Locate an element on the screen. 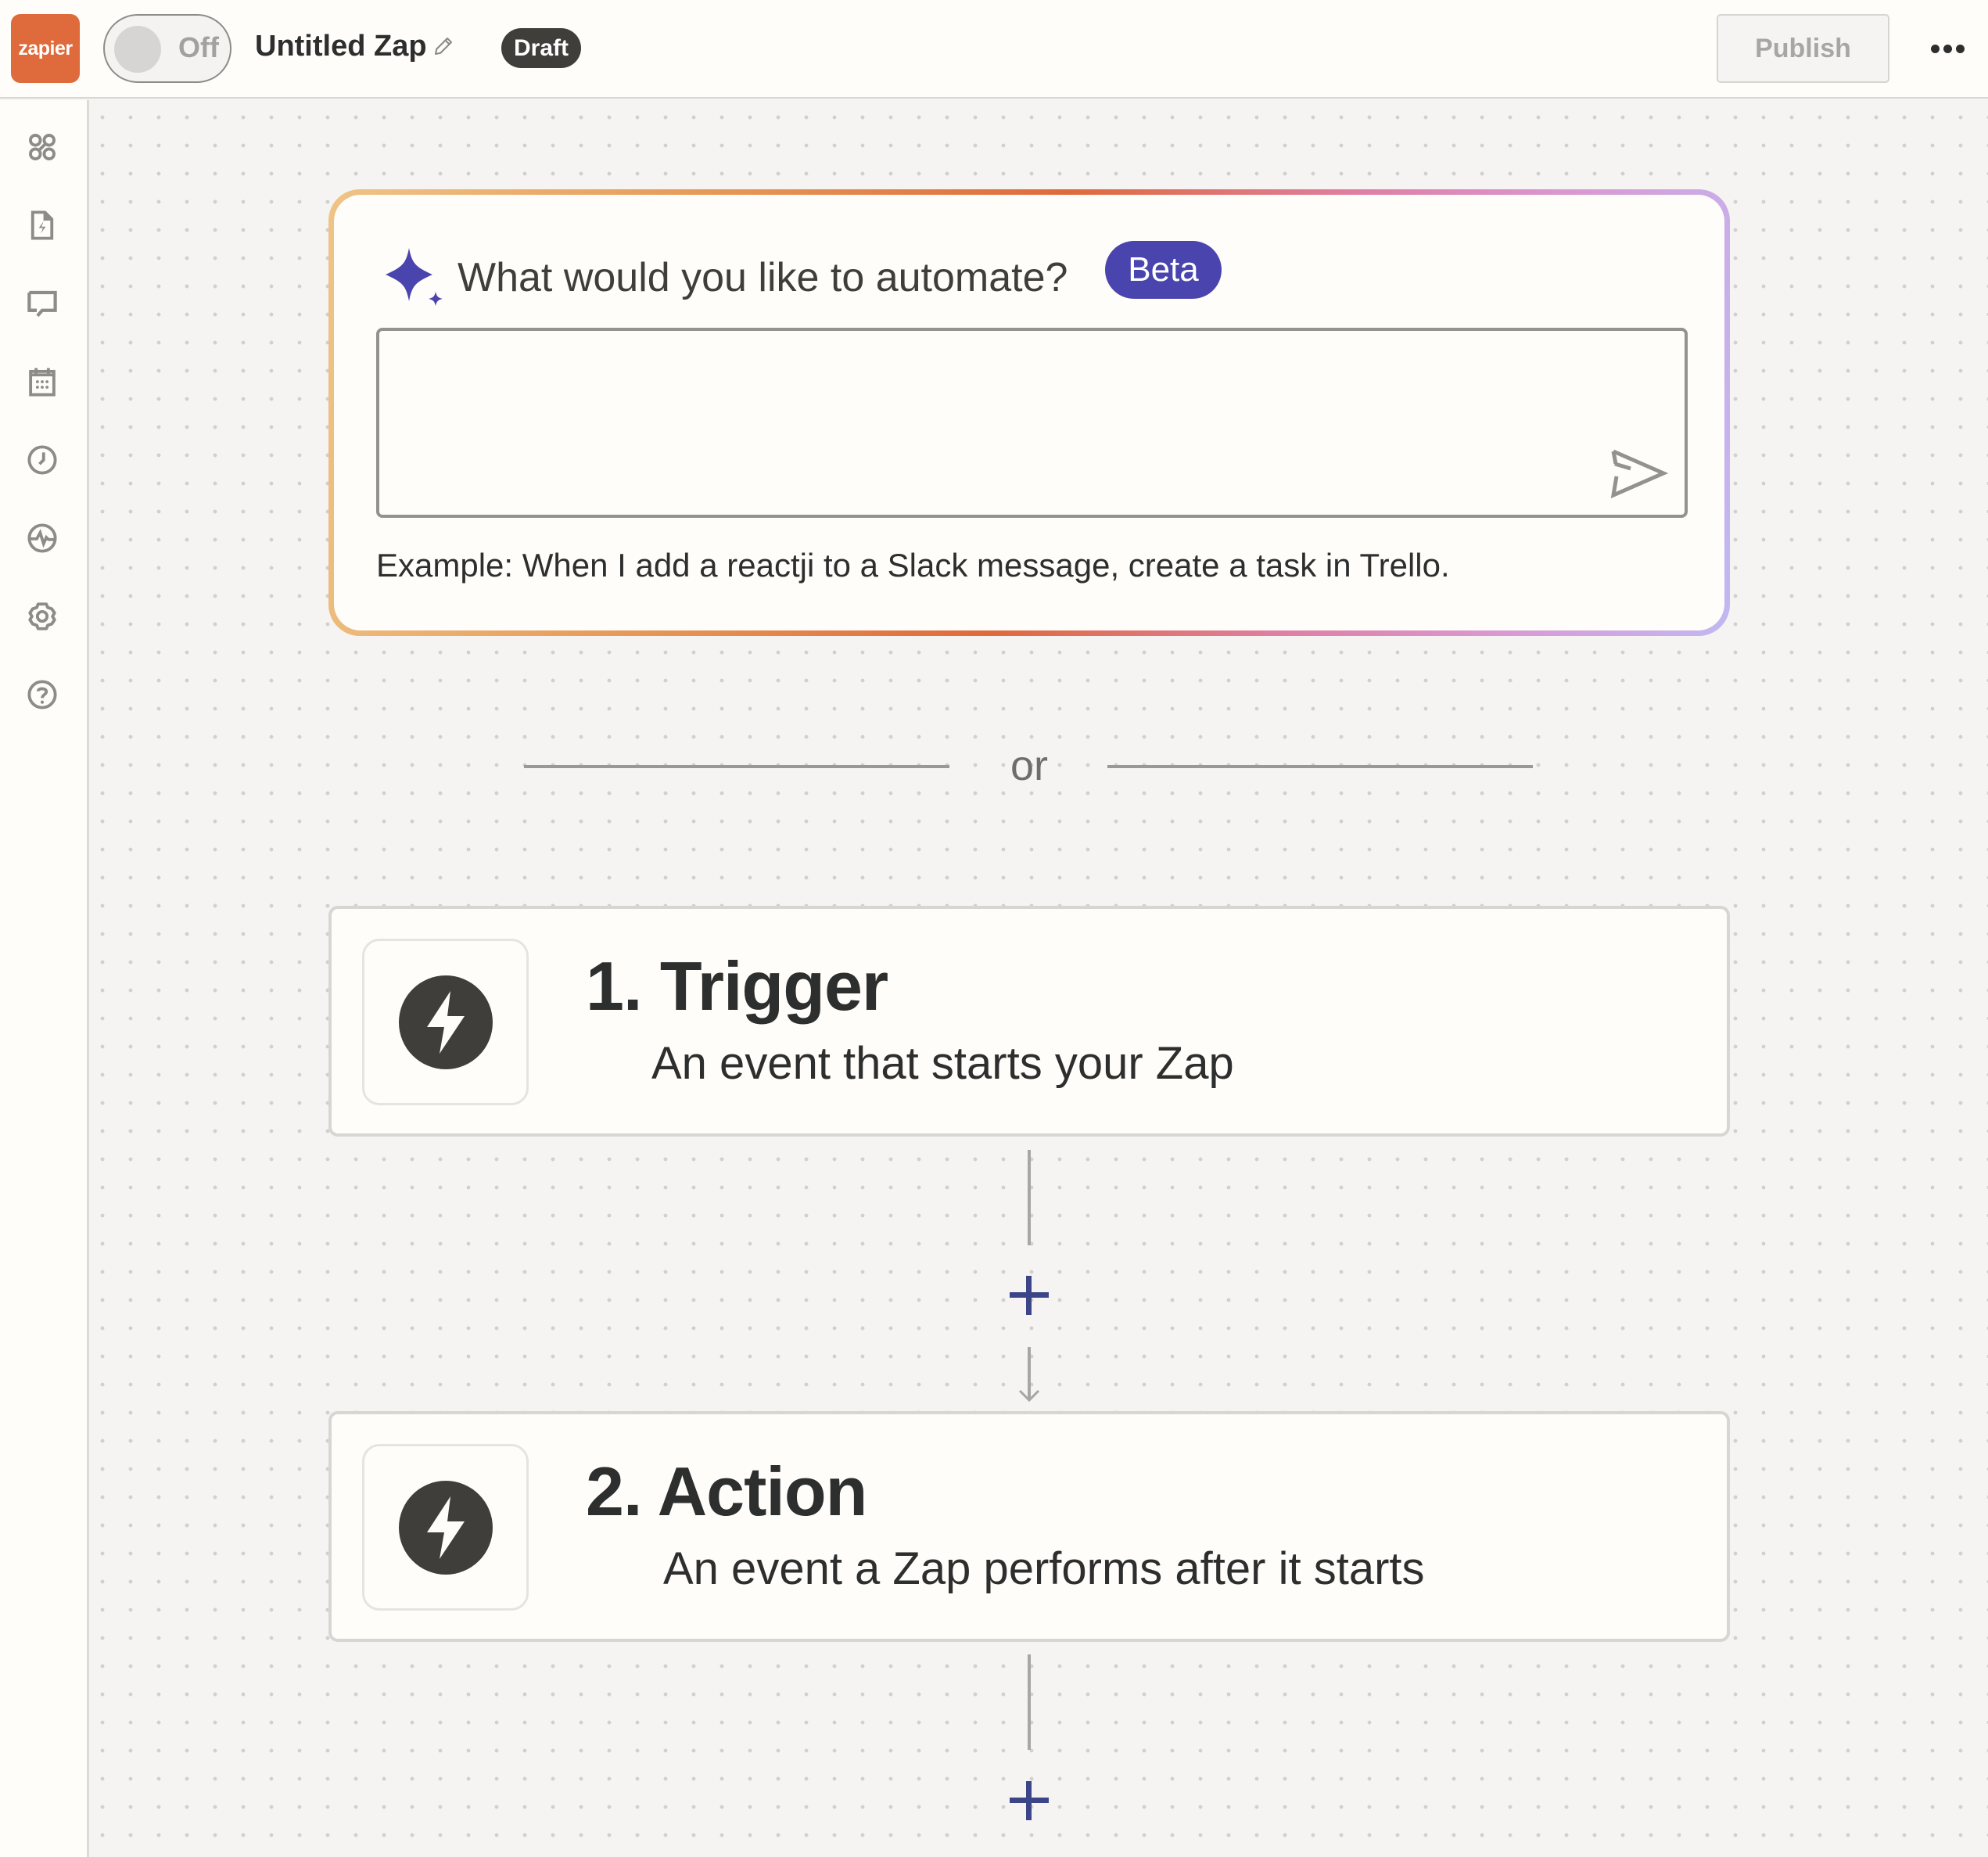 Image resolution: width=1988 pixels, height=1857 pixels. divider-line-right is located at coordinates (1320, 766).